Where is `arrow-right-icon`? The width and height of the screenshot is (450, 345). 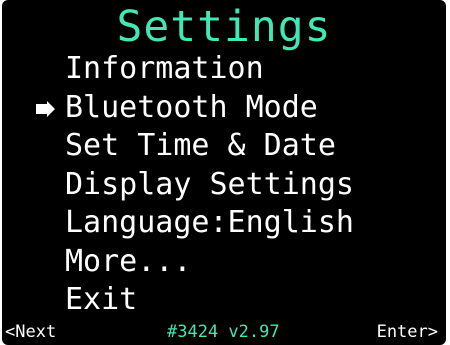 arrow-right-icon is located at coordinates (45, 108).